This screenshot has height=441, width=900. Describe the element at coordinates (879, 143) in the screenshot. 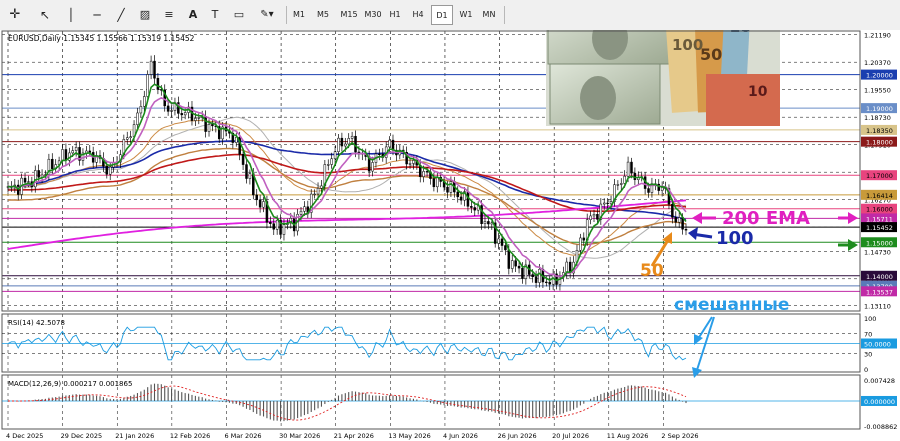

I see `level-tag-label: 1.18000` at that location.